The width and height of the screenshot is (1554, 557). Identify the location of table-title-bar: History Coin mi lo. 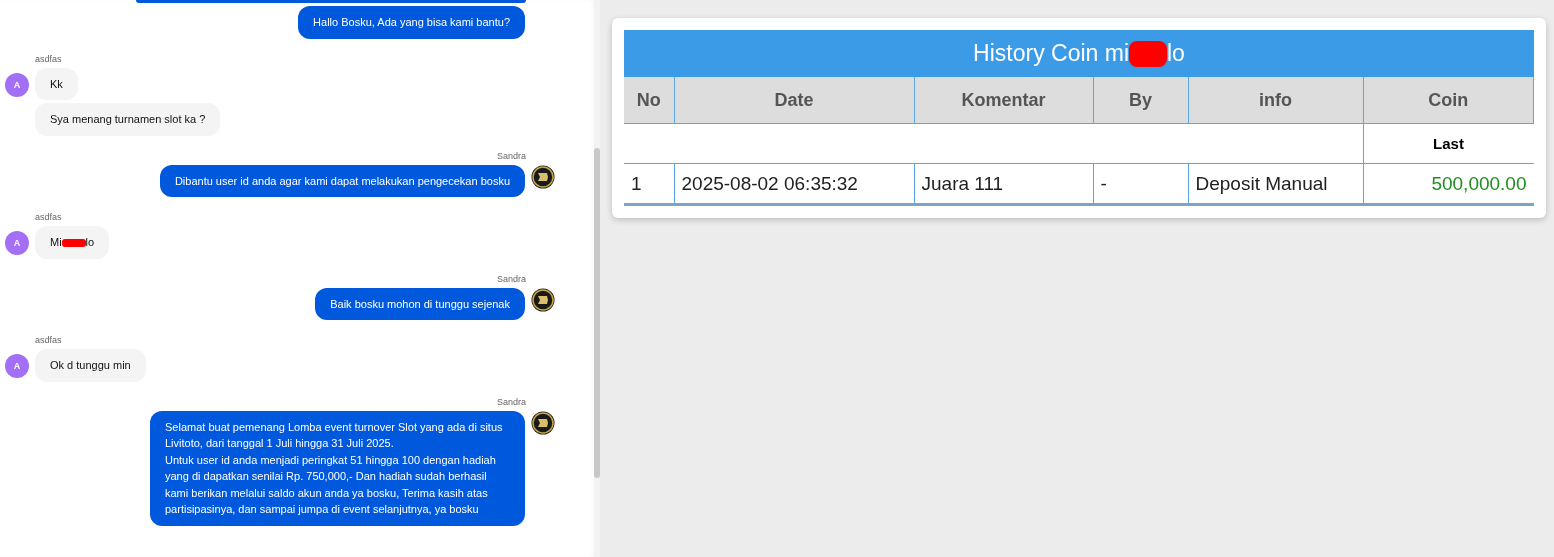
(1079, 53).